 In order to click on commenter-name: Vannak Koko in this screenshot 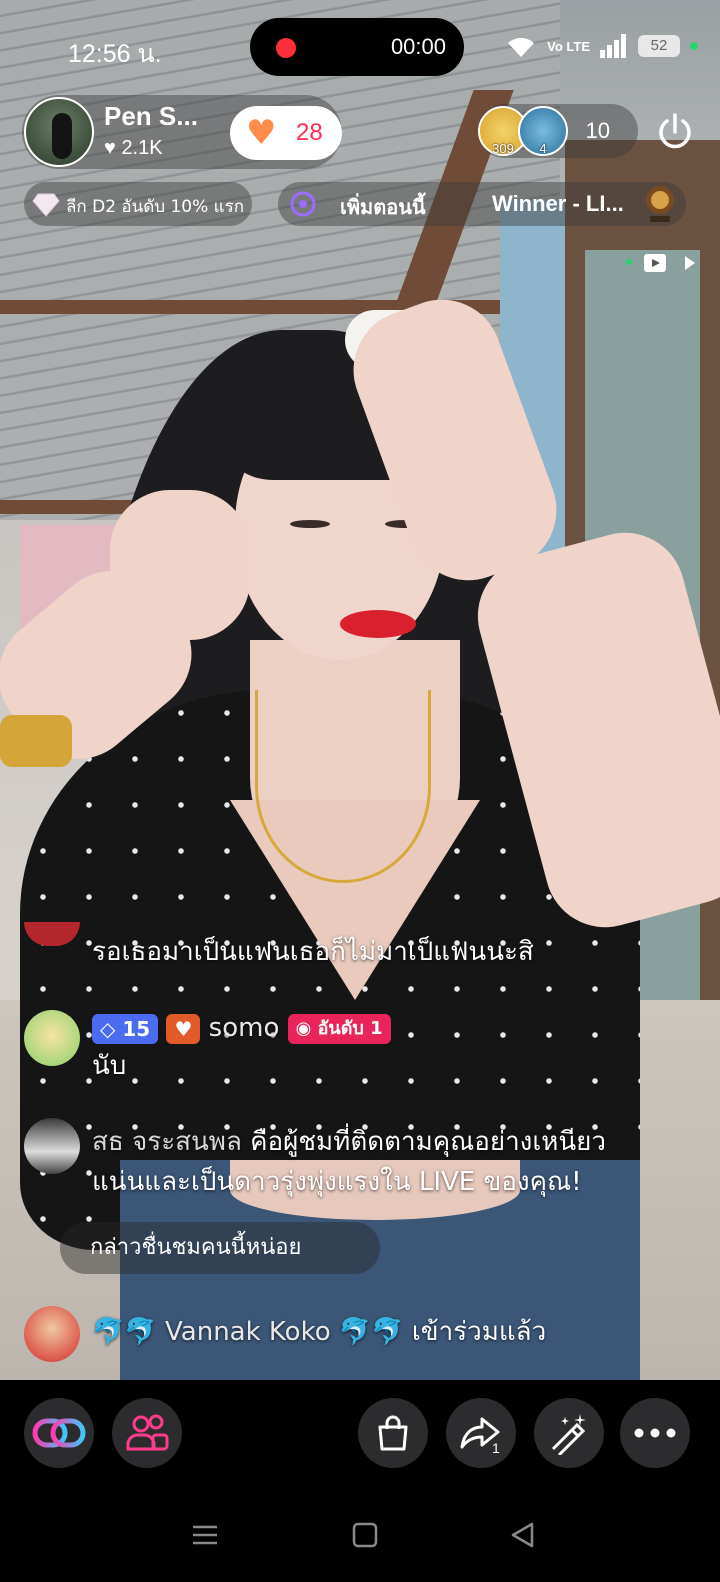, I will do `click(248, 1332)`.